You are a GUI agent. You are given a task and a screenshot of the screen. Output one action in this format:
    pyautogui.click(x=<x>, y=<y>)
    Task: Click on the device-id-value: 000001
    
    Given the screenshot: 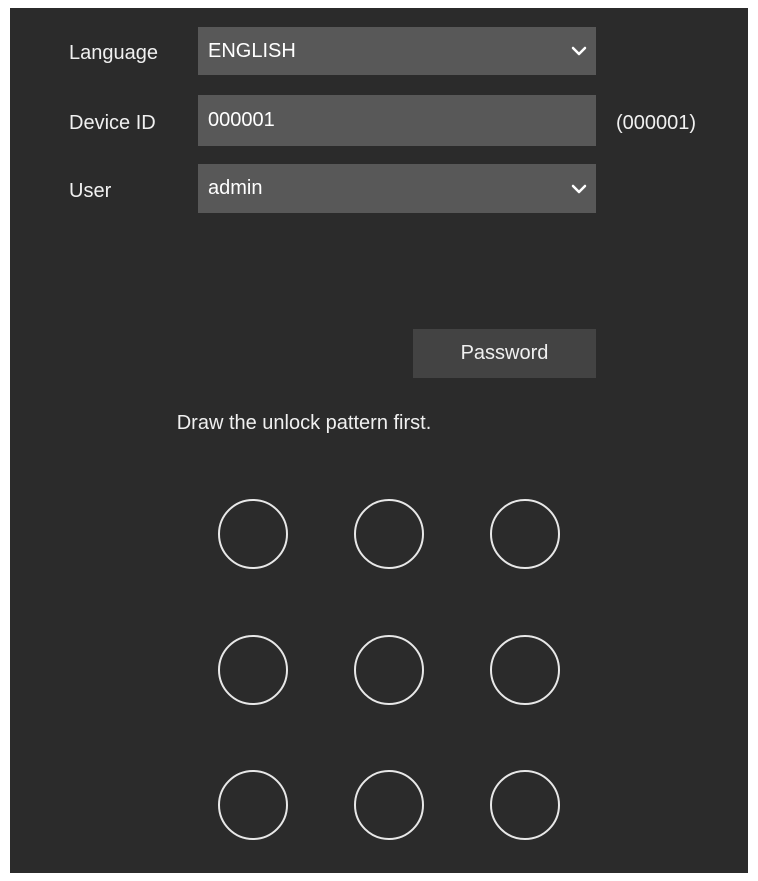 What is the action you would take?
    pyautogui.click(x=241, y=120)
    